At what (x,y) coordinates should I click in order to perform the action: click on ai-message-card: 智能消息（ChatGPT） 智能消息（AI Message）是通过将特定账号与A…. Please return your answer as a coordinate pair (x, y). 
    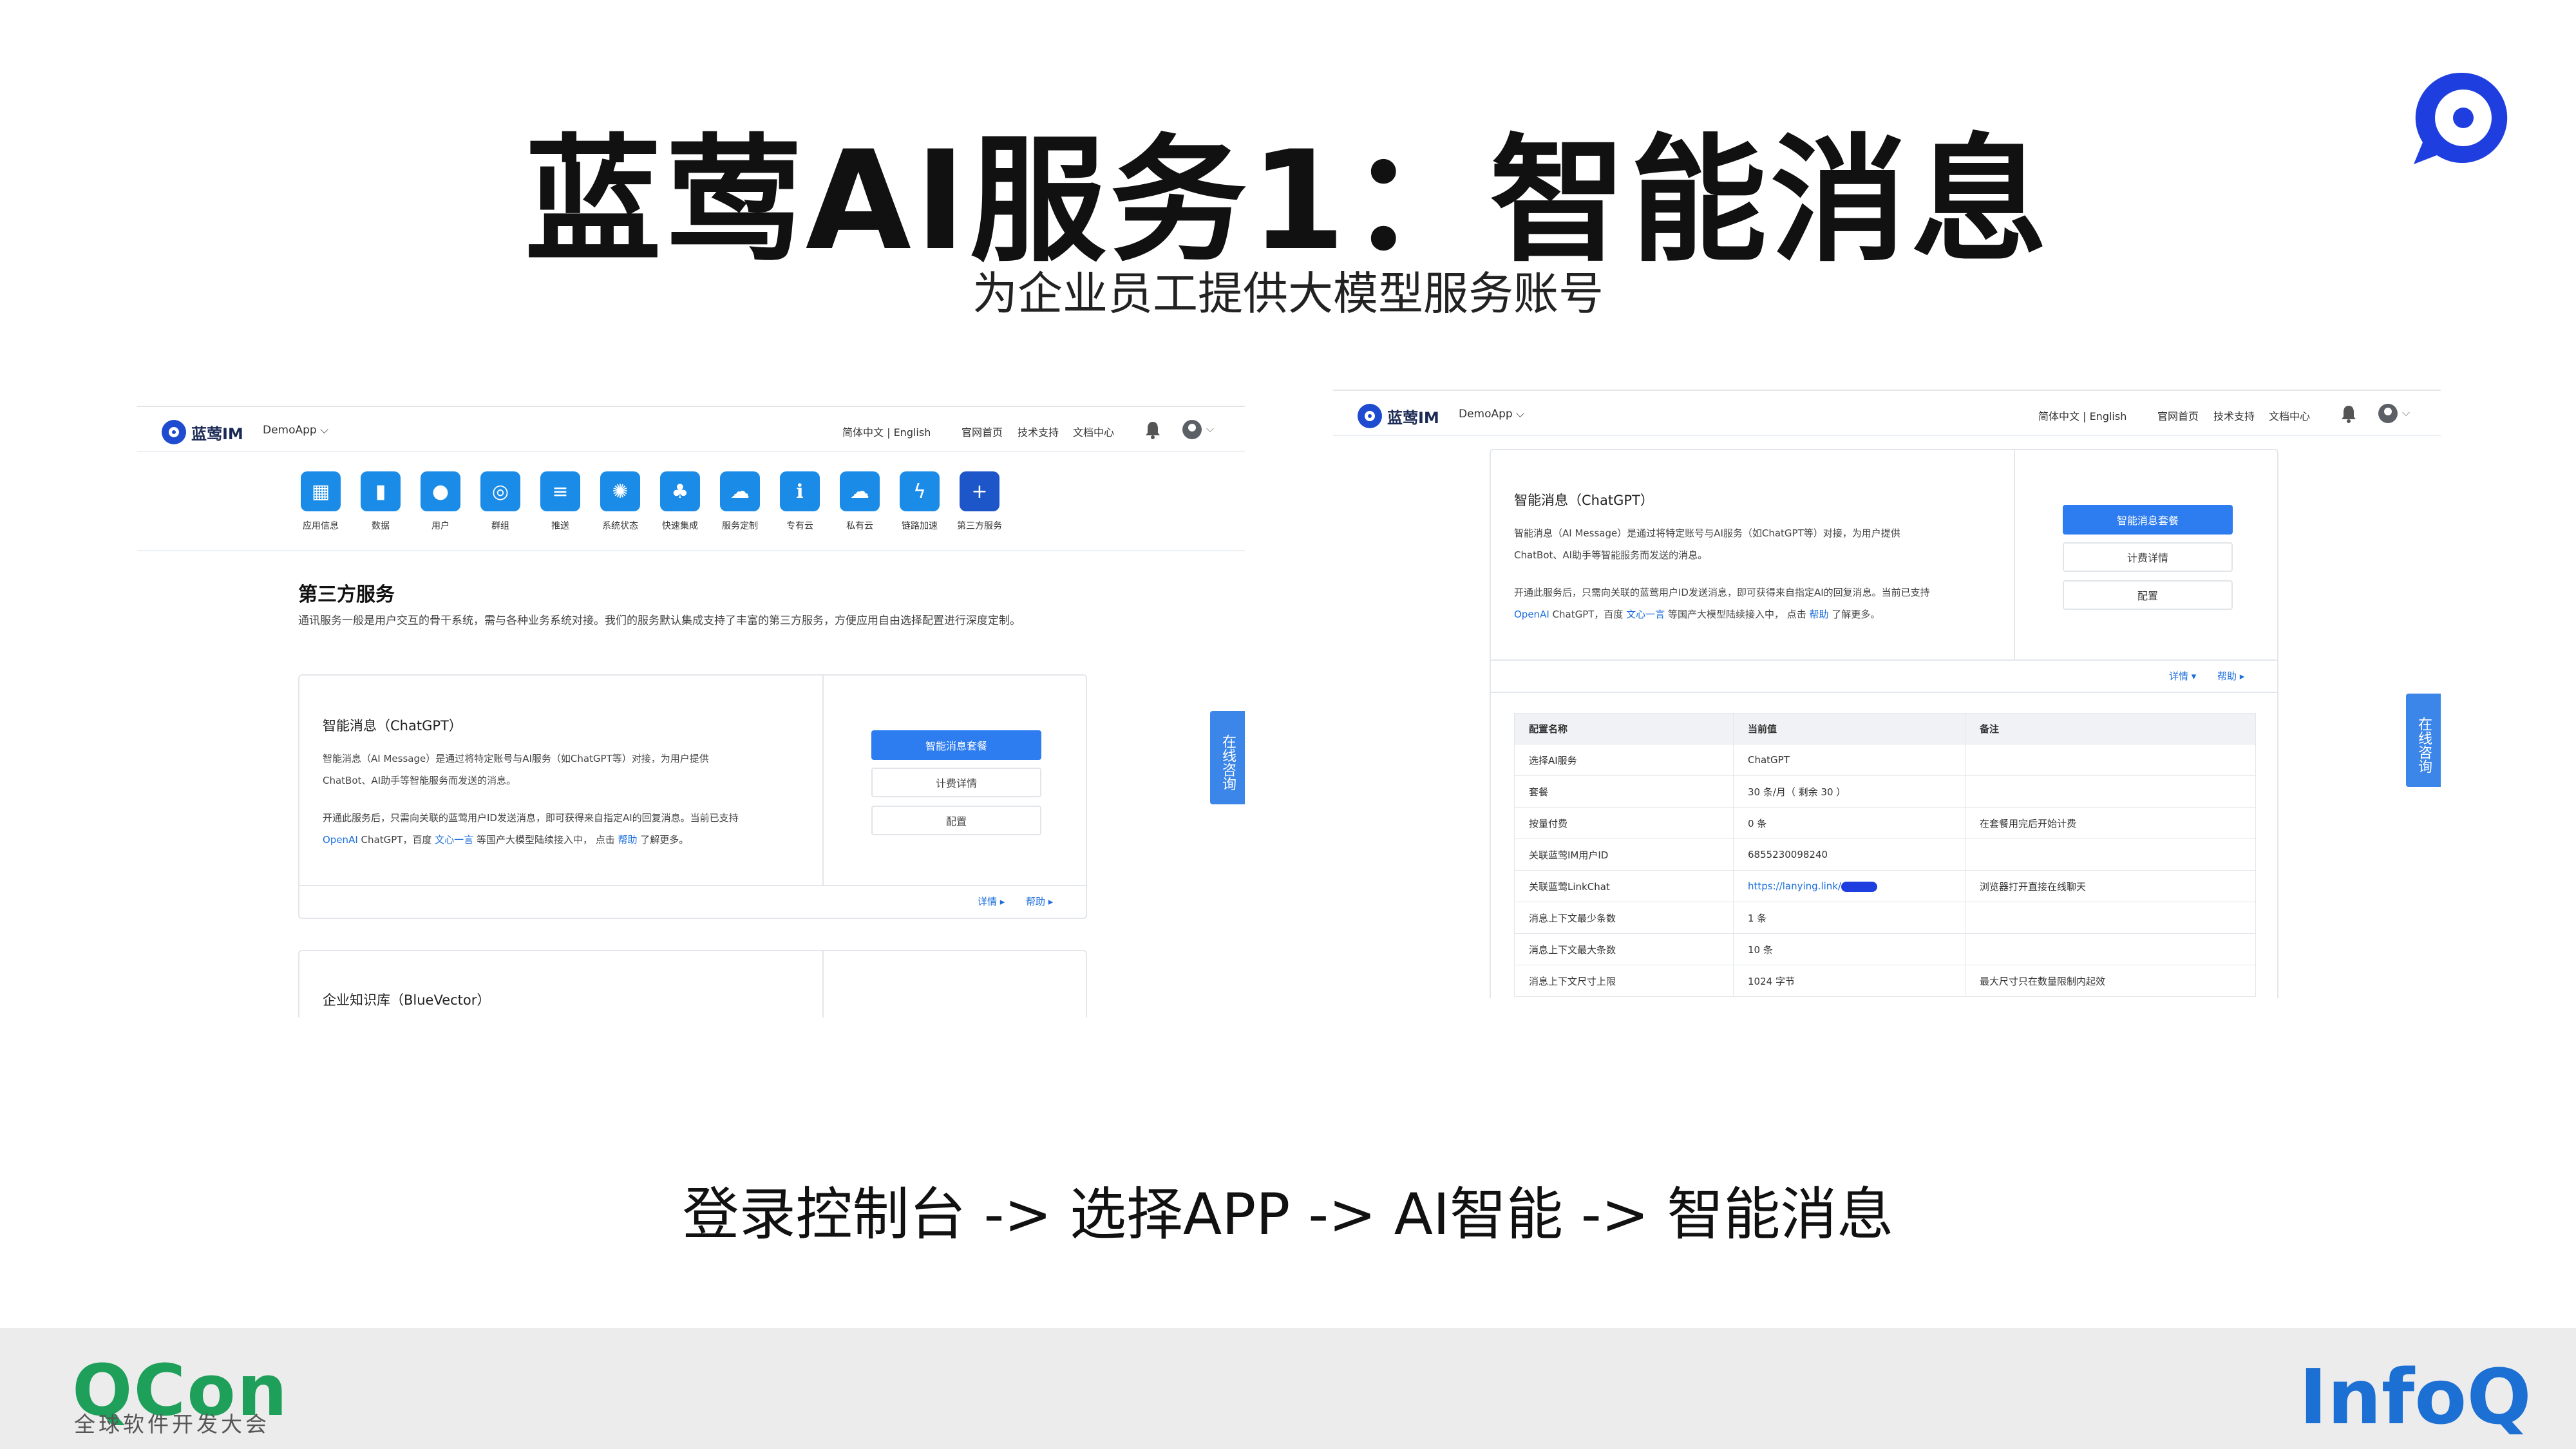
    Looking at the image, I should click on (692, 796).